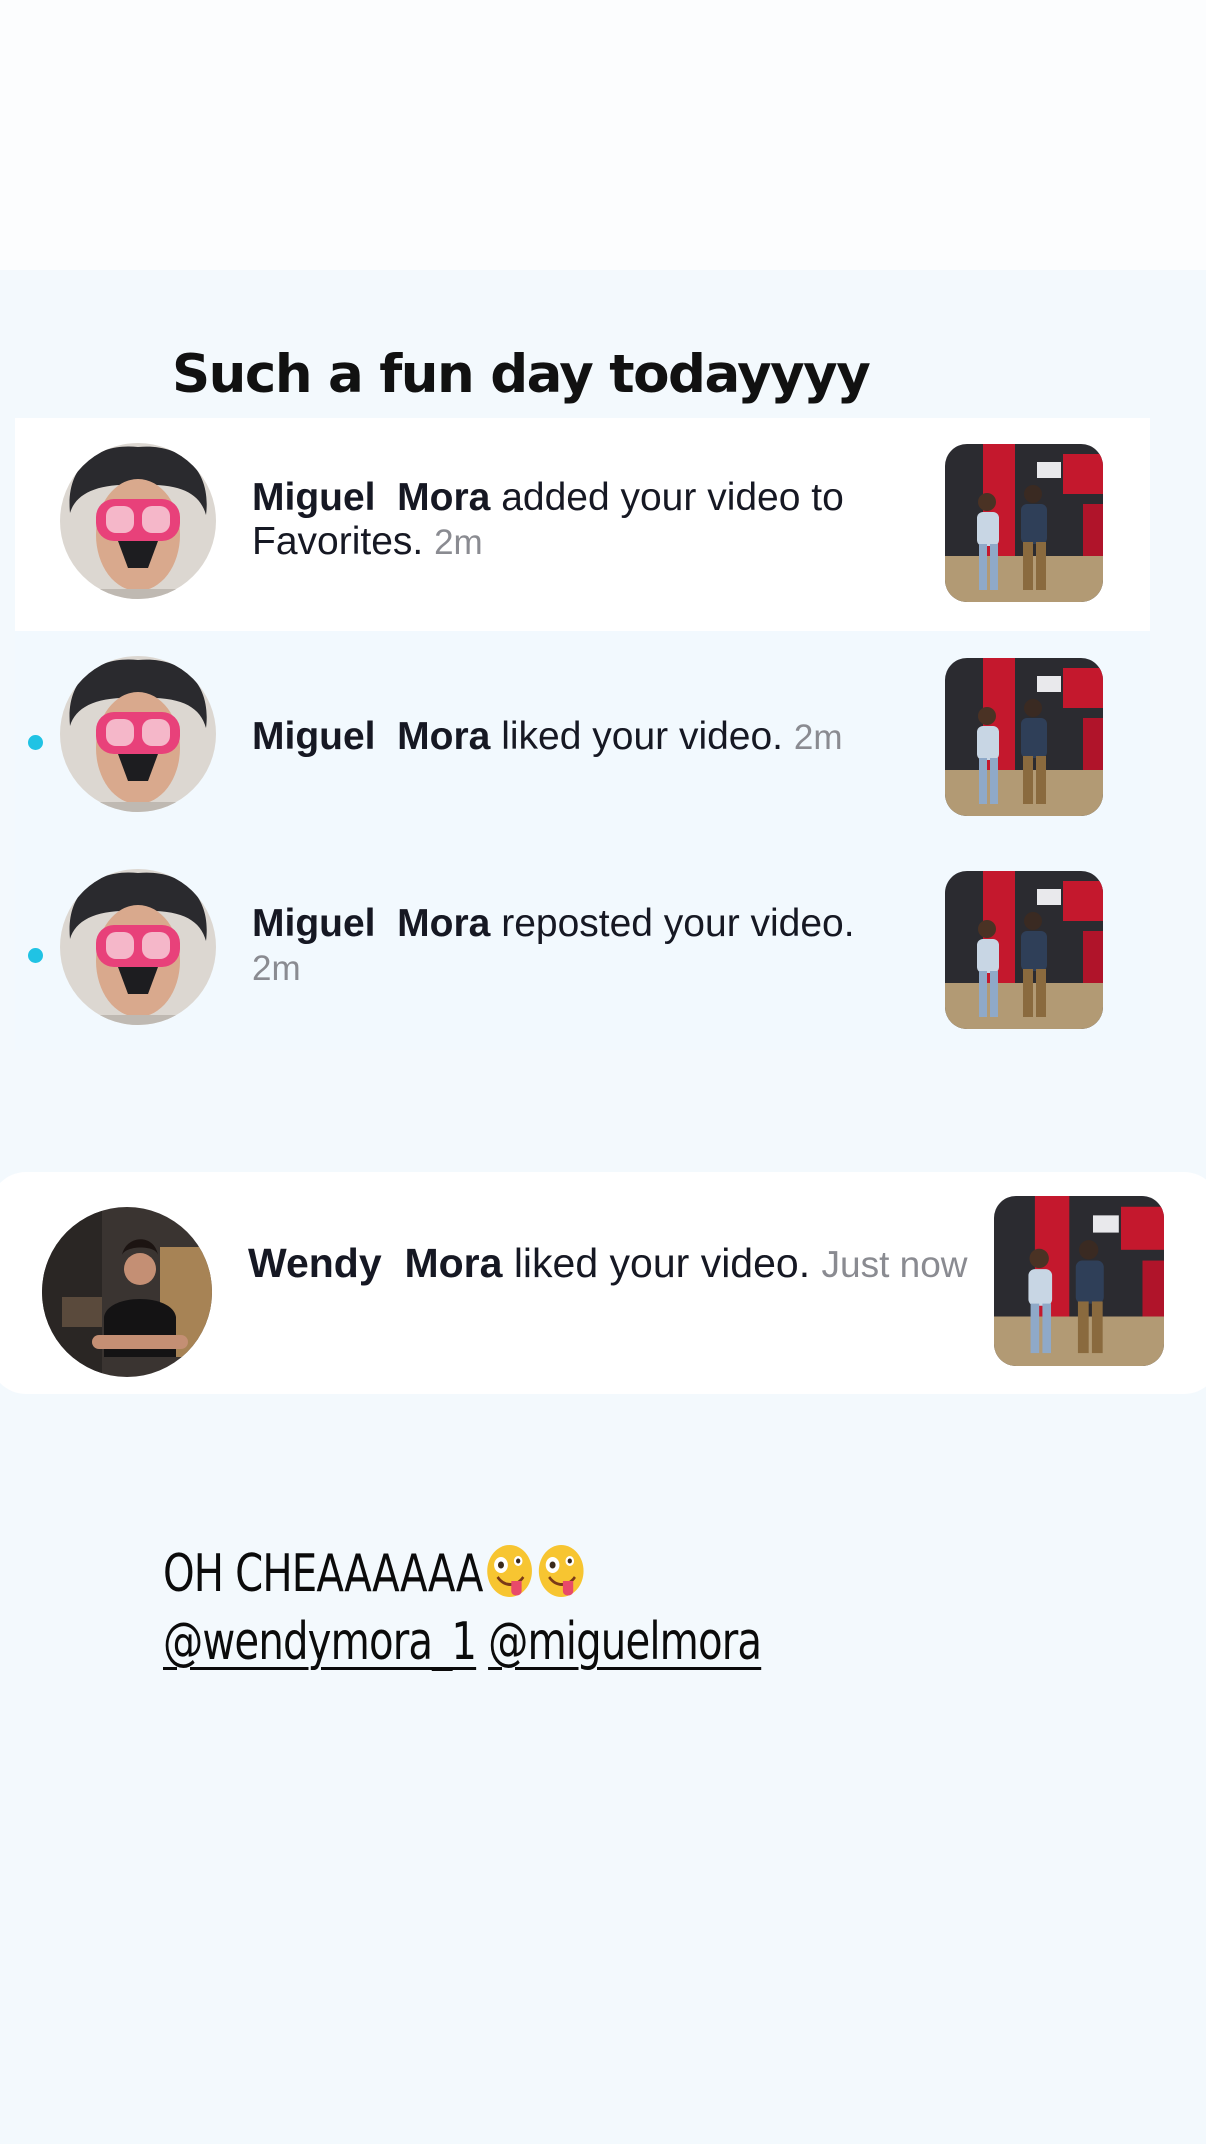 This screenshot has width=1206, height=2144. I want to click on username: Wendy Mora, so click(375, 1263).